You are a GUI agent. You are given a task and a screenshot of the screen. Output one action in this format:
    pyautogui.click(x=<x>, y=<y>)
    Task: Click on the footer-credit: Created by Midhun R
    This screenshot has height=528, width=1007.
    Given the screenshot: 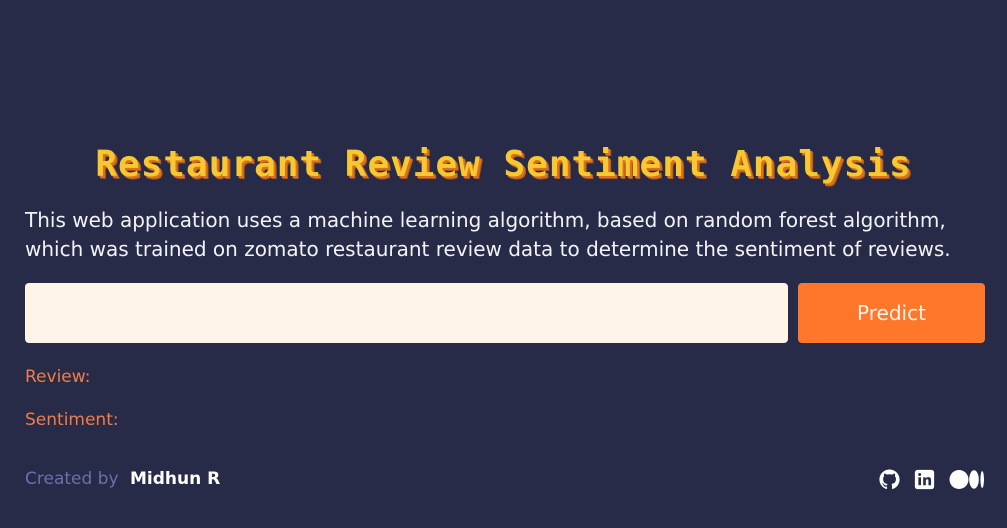 What is the action you would take?
    pyautogui.click(x=122, y=479)
    